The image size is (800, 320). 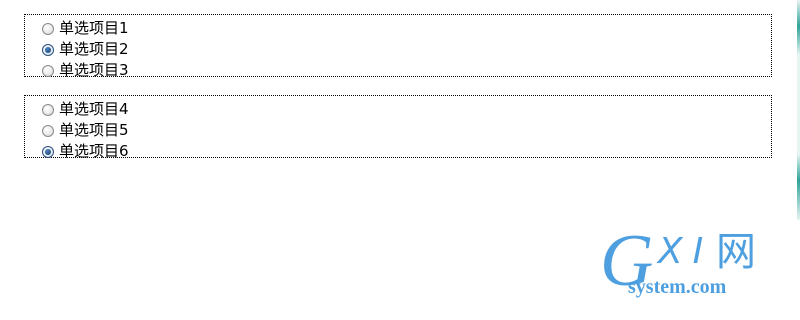 What do you see at coordinates (686, 251) in the screenshot?
I see `watermark-letters-xi: XI` at bounding box center [686, 251].